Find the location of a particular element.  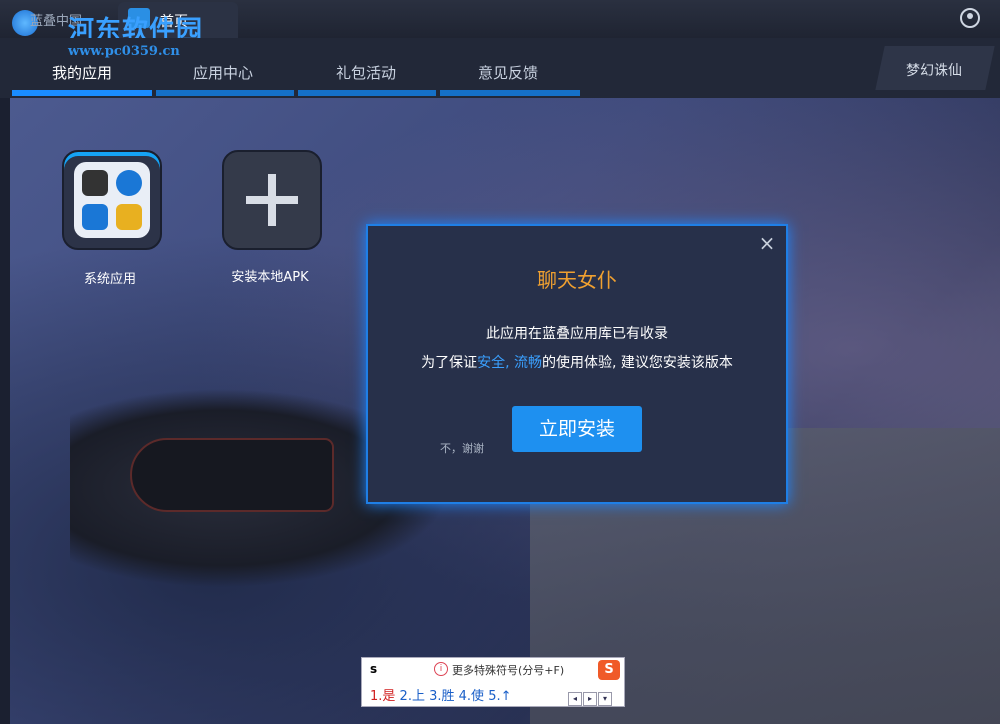

close-icon: × is located at coordinates (767, 243).